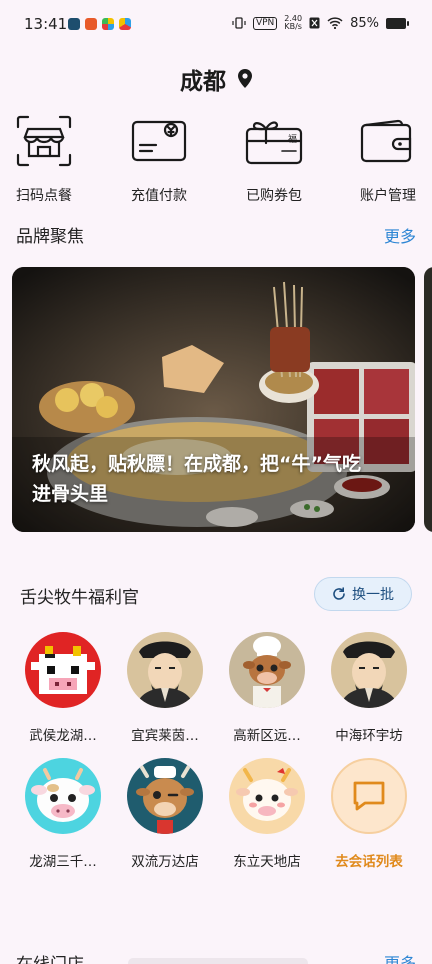 This screenshot has width=432, height=964. Describe the element at coordinates (63, 796) in the screenshot. I see `cute-cow-avatar` at that location.